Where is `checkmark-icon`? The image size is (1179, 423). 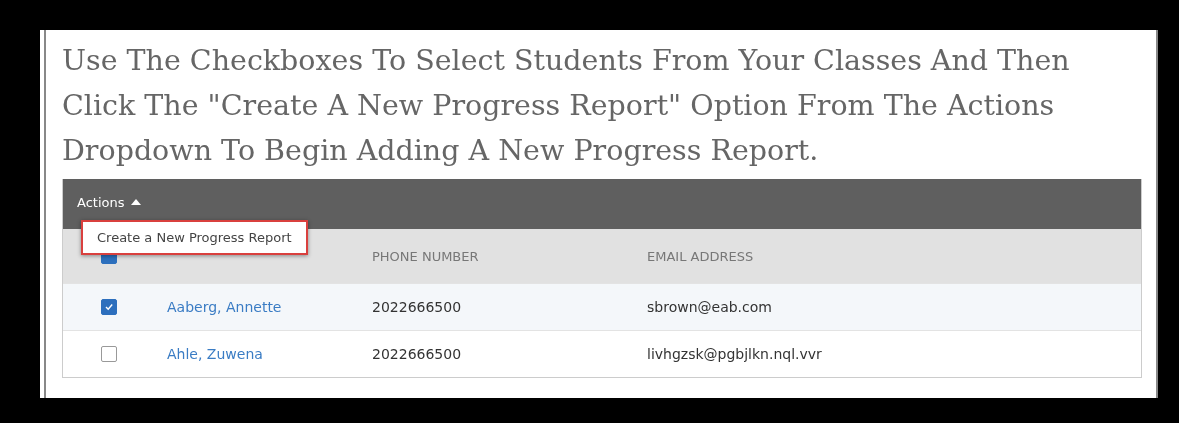
checkmark-icon is located at coordinates (109, 307).